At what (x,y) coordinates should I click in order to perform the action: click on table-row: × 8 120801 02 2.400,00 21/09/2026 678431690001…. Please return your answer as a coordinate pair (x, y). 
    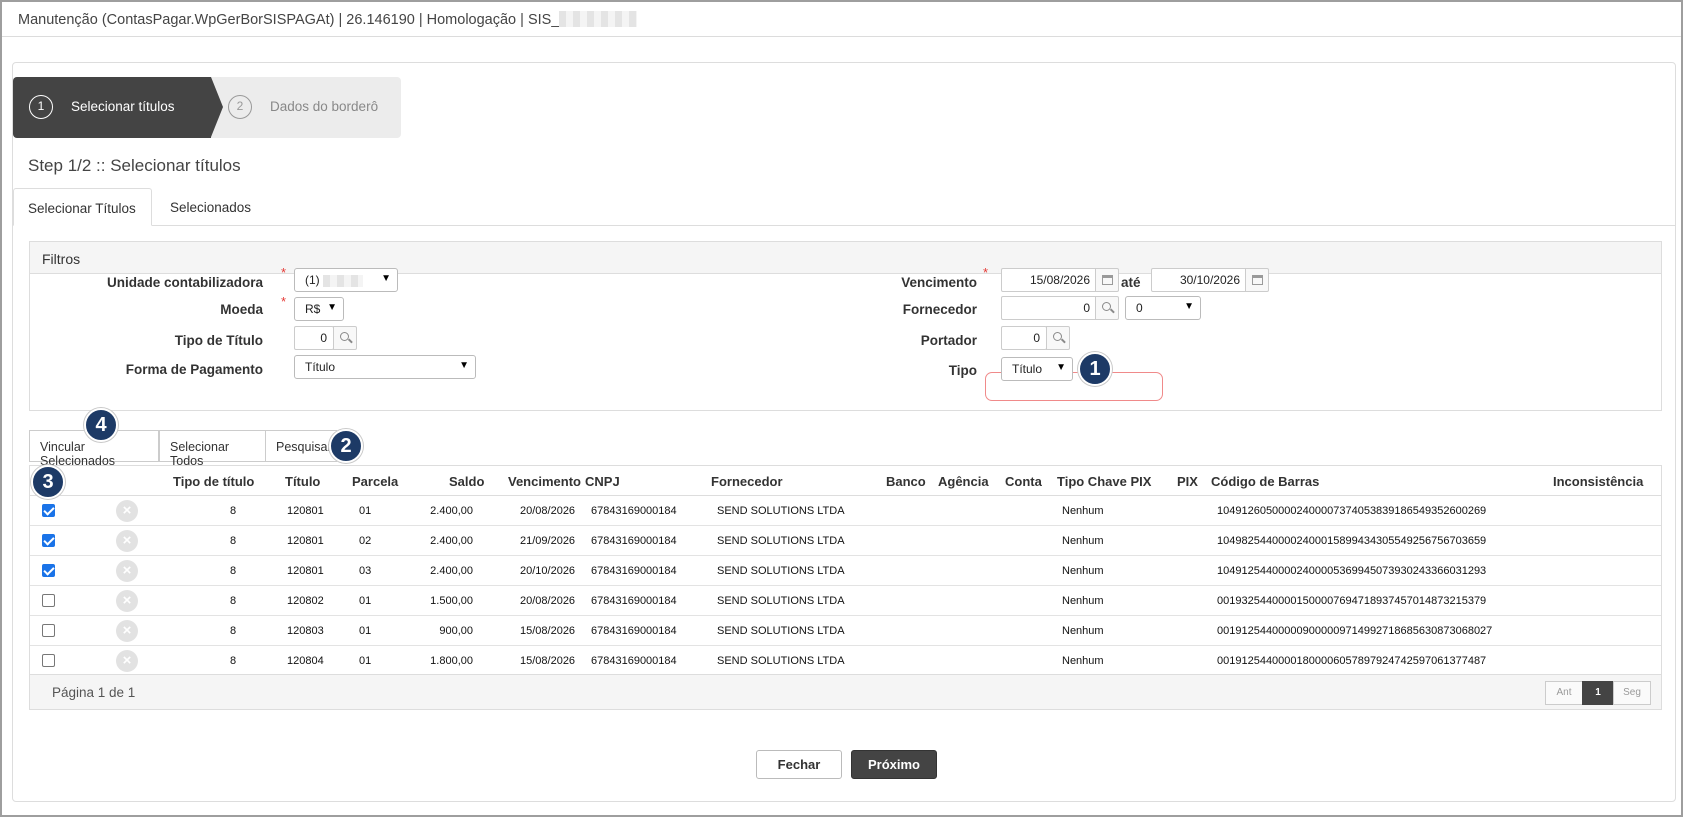
    Looking at the image, I should click on (845, 541).